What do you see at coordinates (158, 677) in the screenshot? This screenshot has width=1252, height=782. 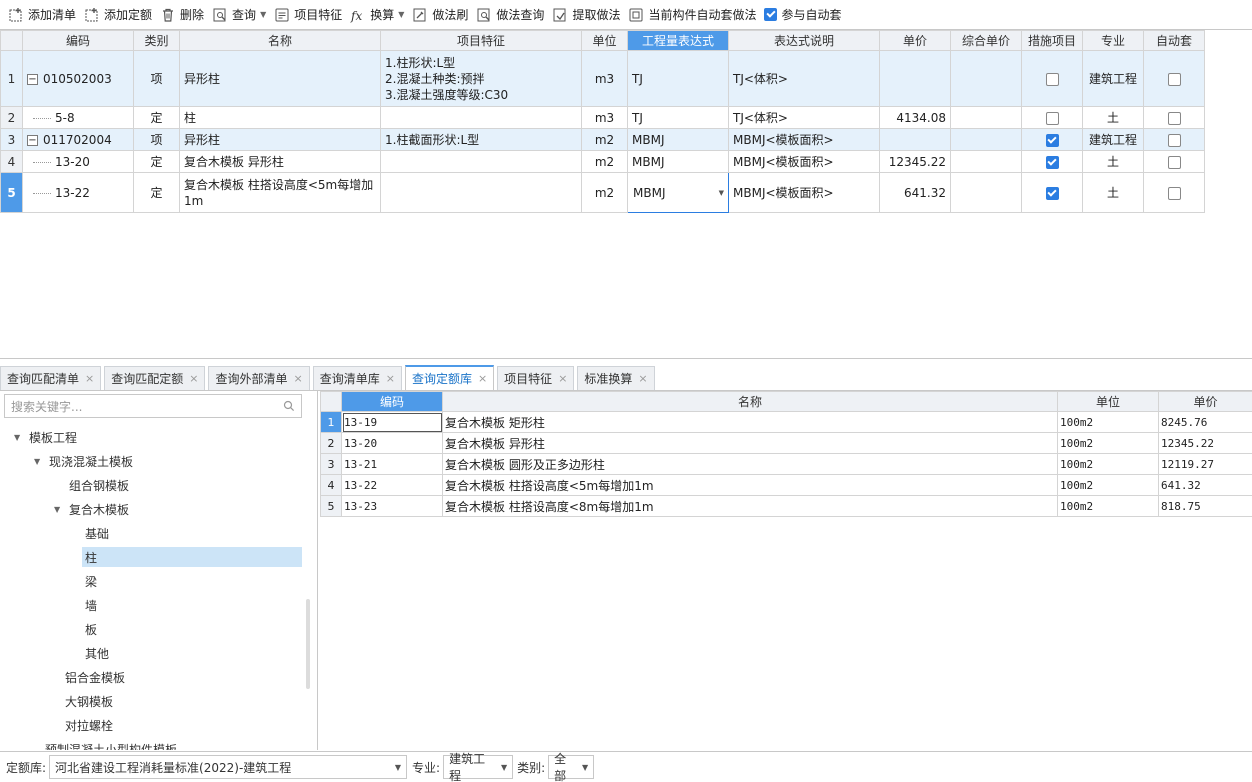 I see `tree-node: 铝合金模板` at bounding box center [158, 677].